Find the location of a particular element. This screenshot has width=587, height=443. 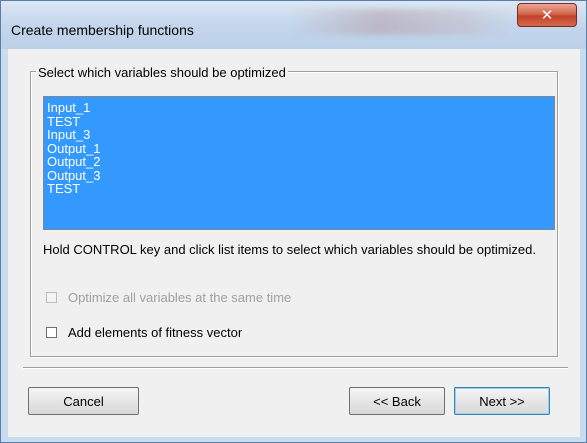

title-bar: Create membership functions ✕ is located at coordinates (293, 25).